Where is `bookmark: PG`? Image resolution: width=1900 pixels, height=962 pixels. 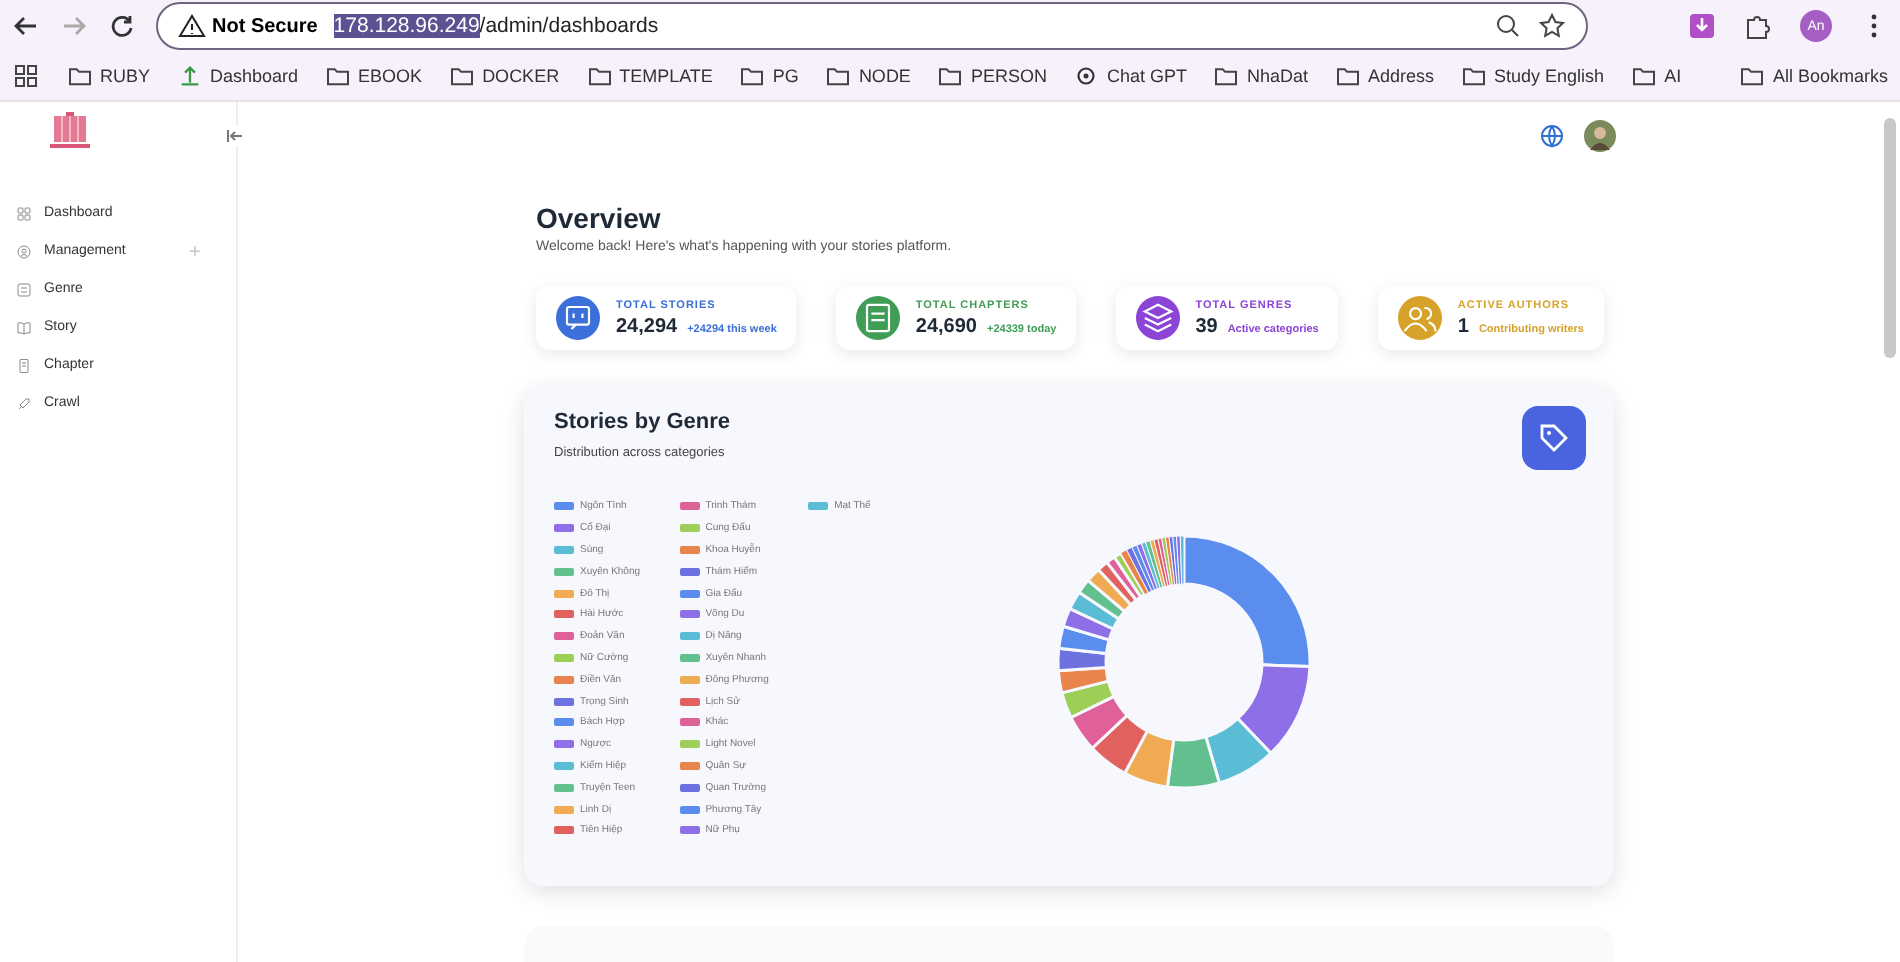
bookmark: PG is located at coordinates (769, 76).